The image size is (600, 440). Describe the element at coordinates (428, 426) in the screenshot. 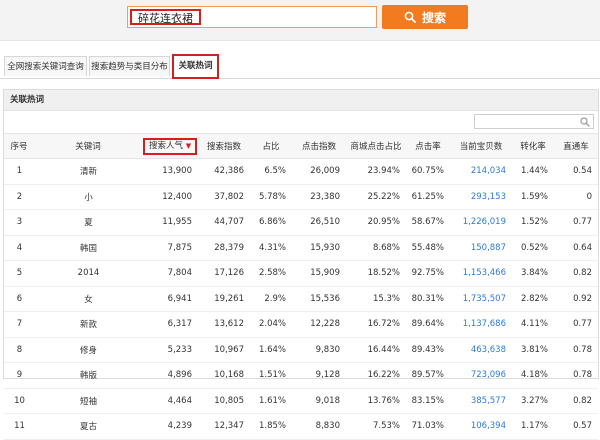

I see `cell-ctr: 71.03%` at that location.